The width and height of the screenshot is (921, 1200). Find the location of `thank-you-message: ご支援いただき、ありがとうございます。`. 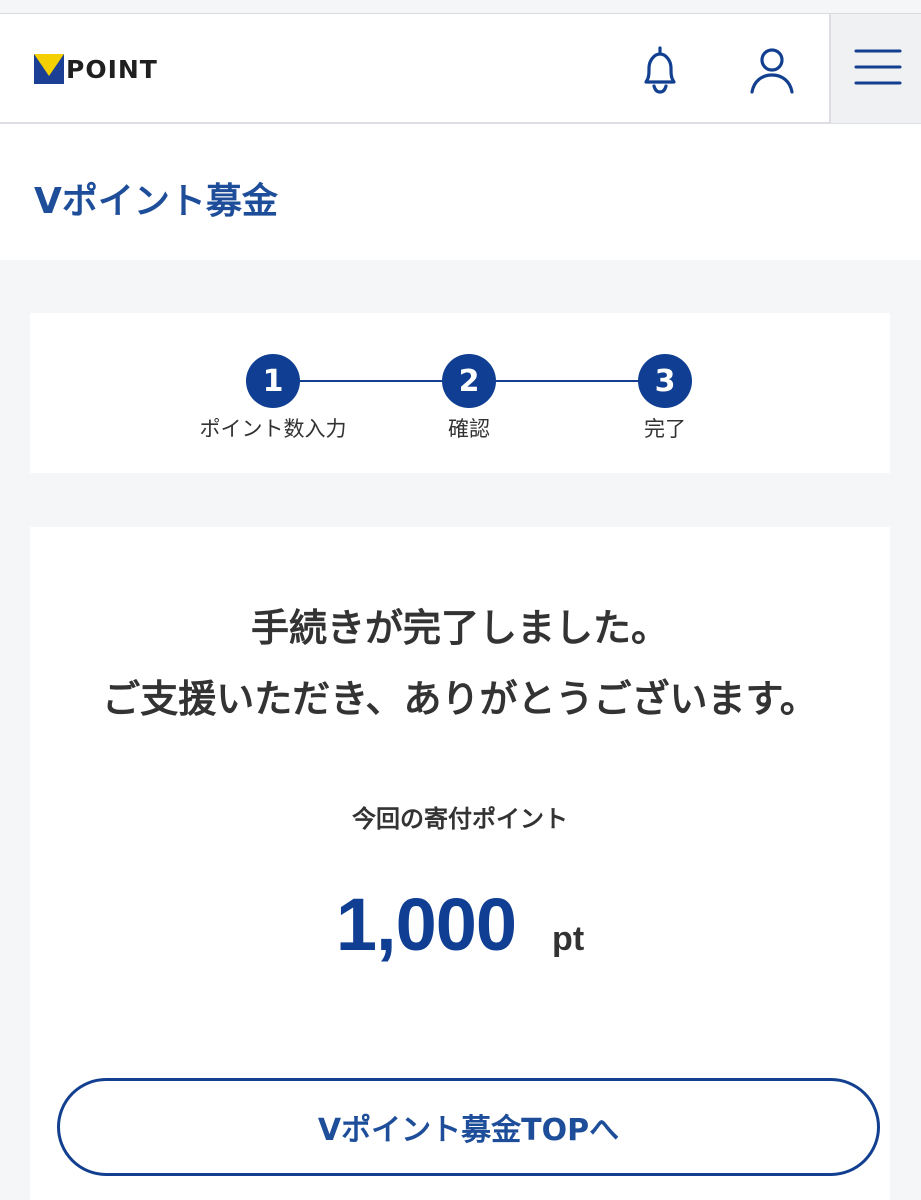

thank-you-message: ご支援いただき、ありがとうございます。 is located at coordinates (460, 699).